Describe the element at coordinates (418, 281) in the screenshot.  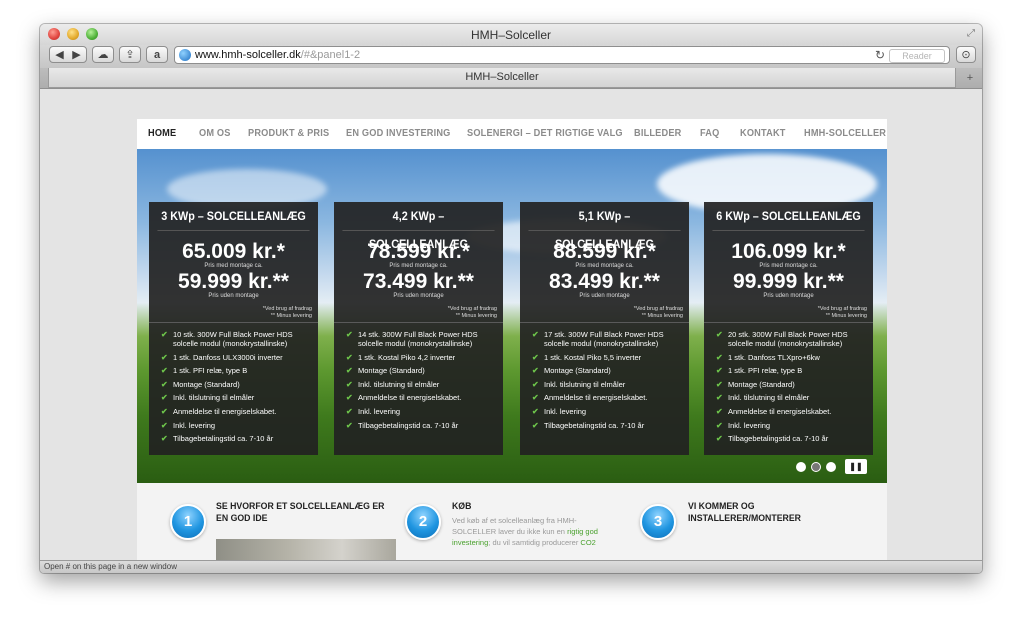
I see `price-without-mounting: 73.499 kr.**` at that location.